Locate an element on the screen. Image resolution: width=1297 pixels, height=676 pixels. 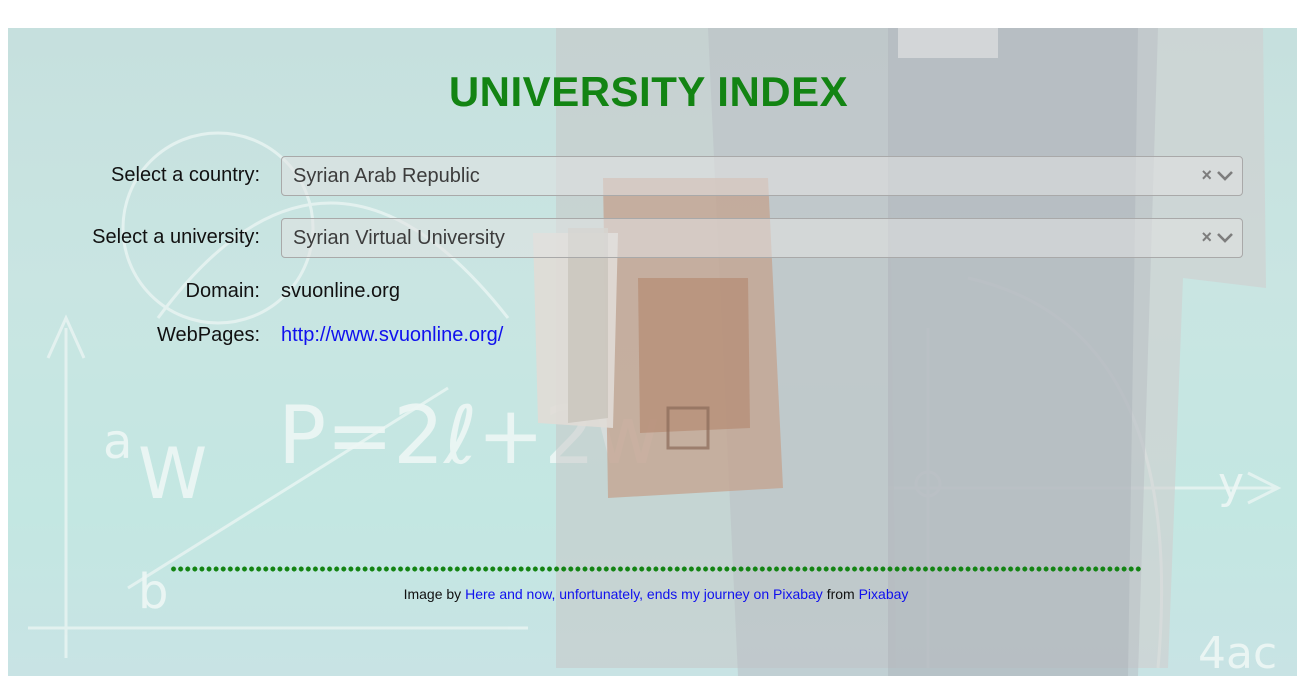
country-select: Syrian Arab Republic × is located at coordinates (762, 176).